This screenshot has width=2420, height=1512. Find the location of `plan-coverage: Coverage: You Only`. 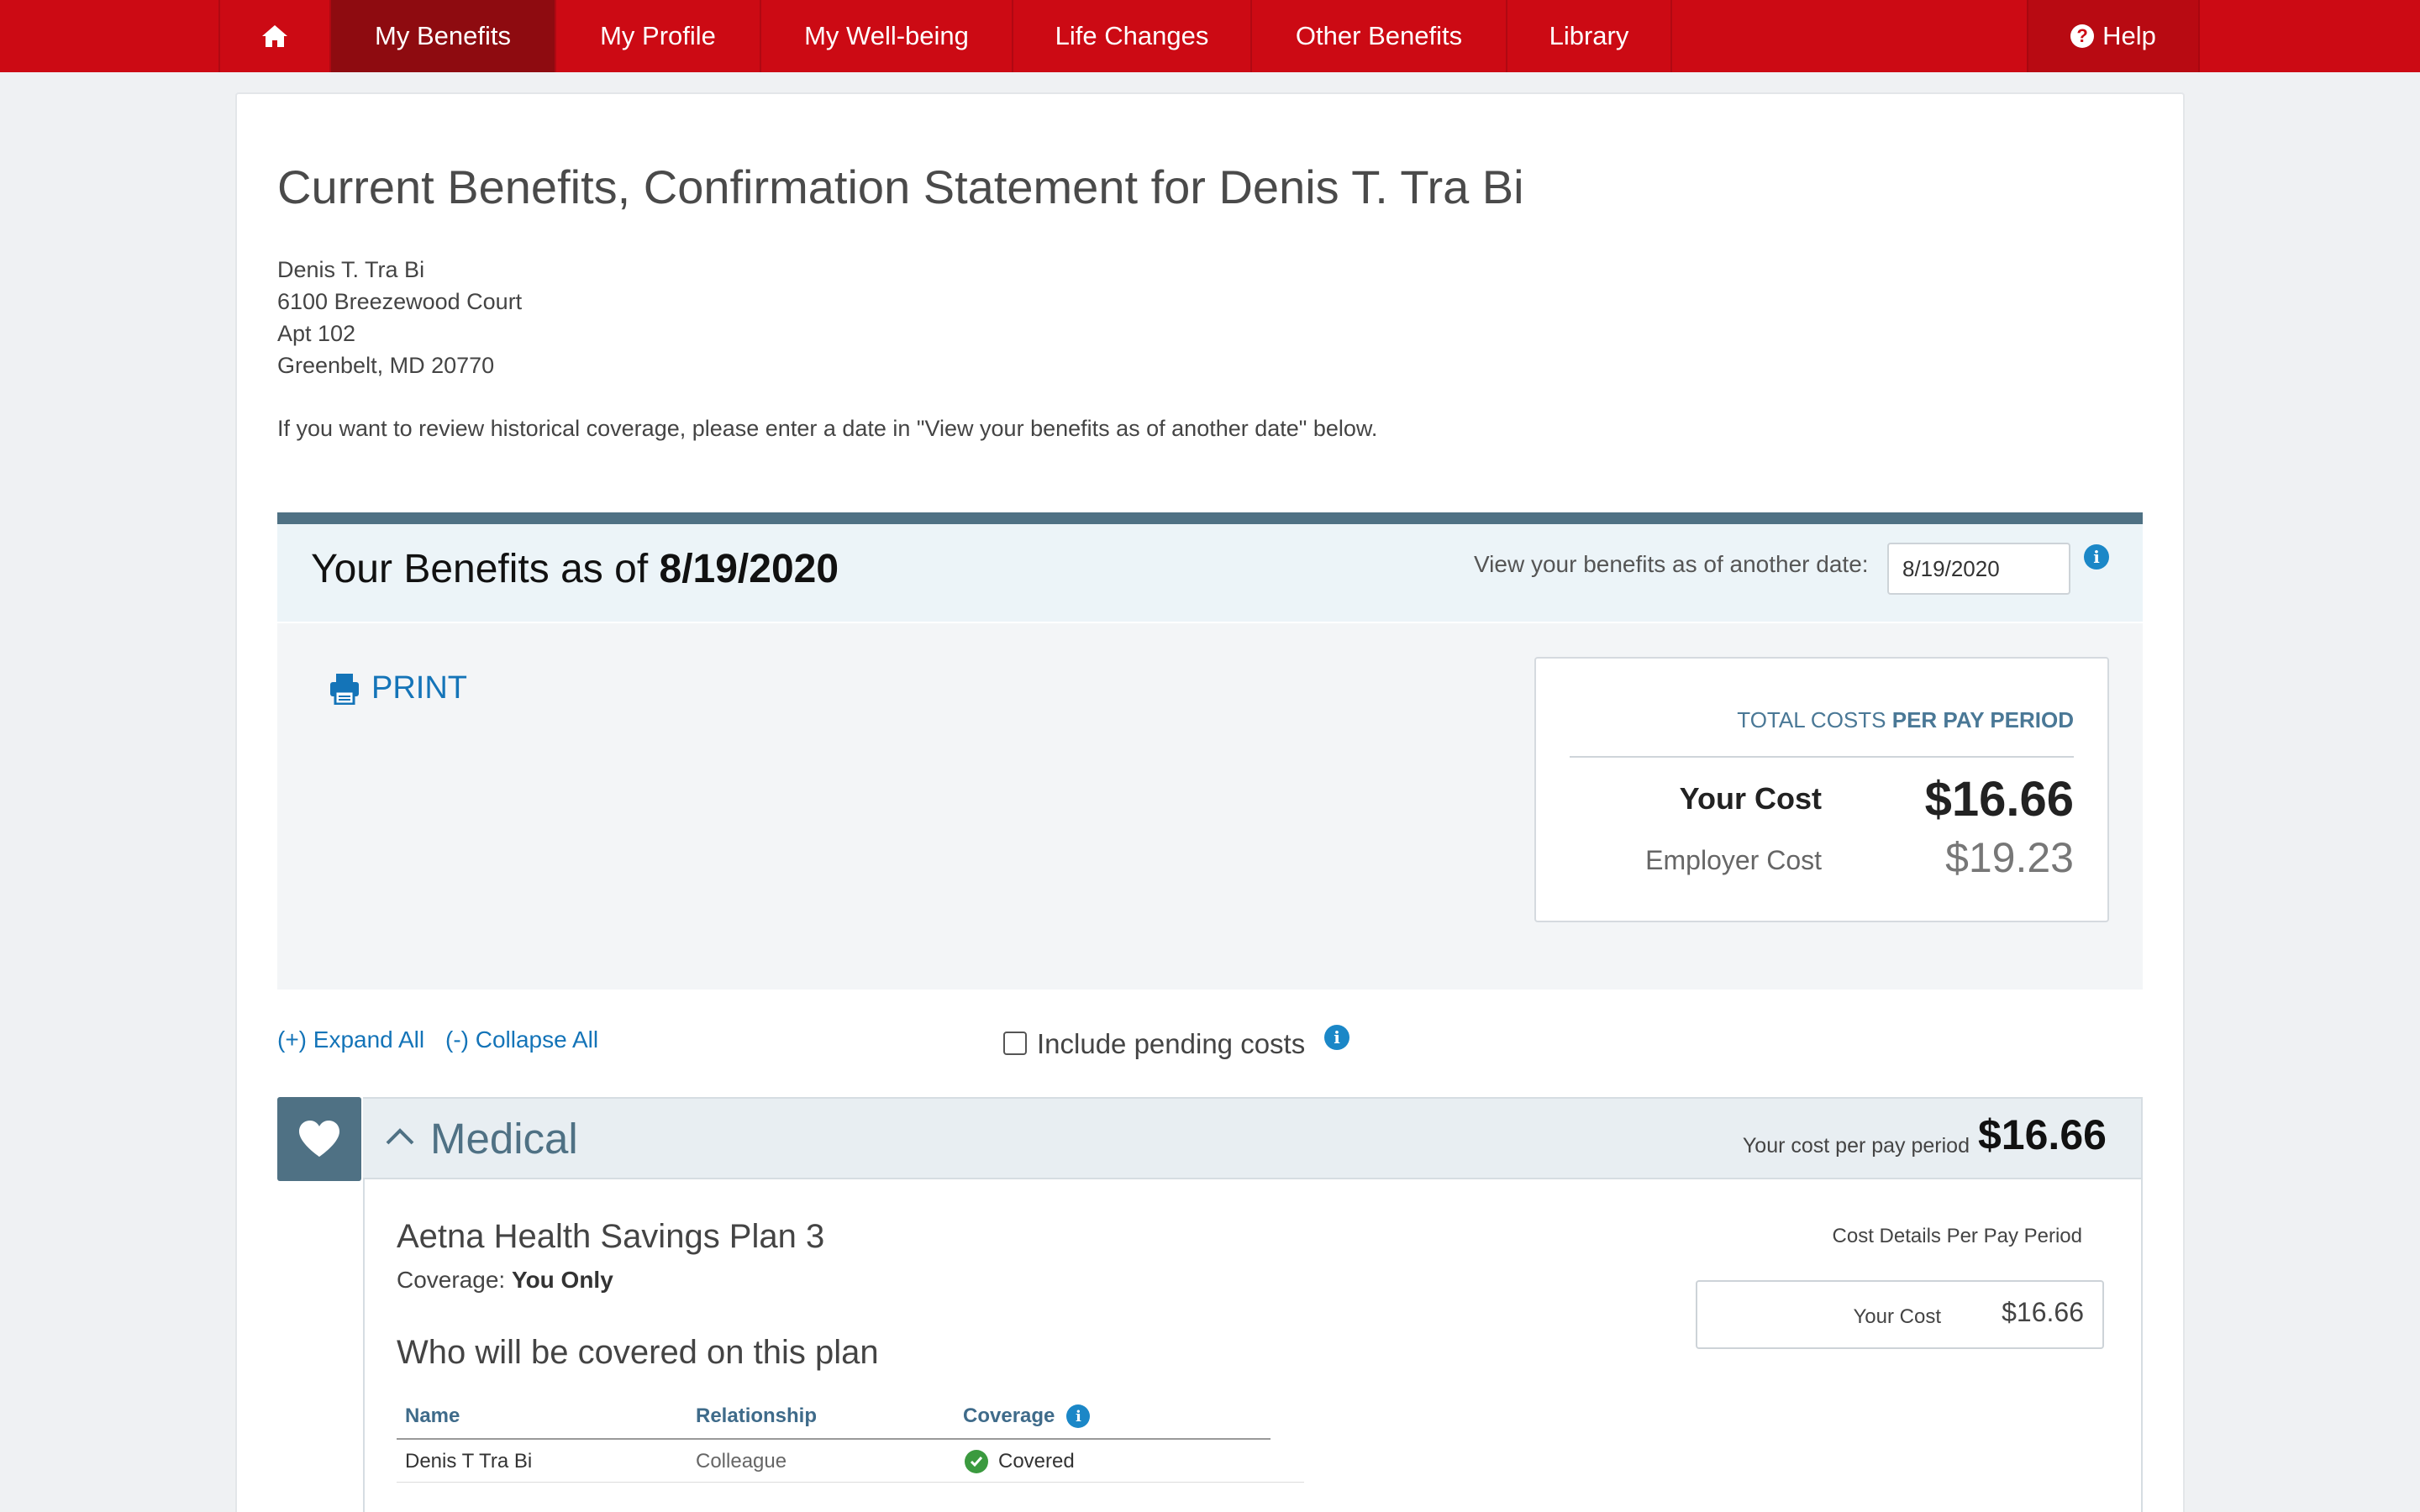

plan-coverage: Coverage: You Only is located at coordinates (505, 1280).